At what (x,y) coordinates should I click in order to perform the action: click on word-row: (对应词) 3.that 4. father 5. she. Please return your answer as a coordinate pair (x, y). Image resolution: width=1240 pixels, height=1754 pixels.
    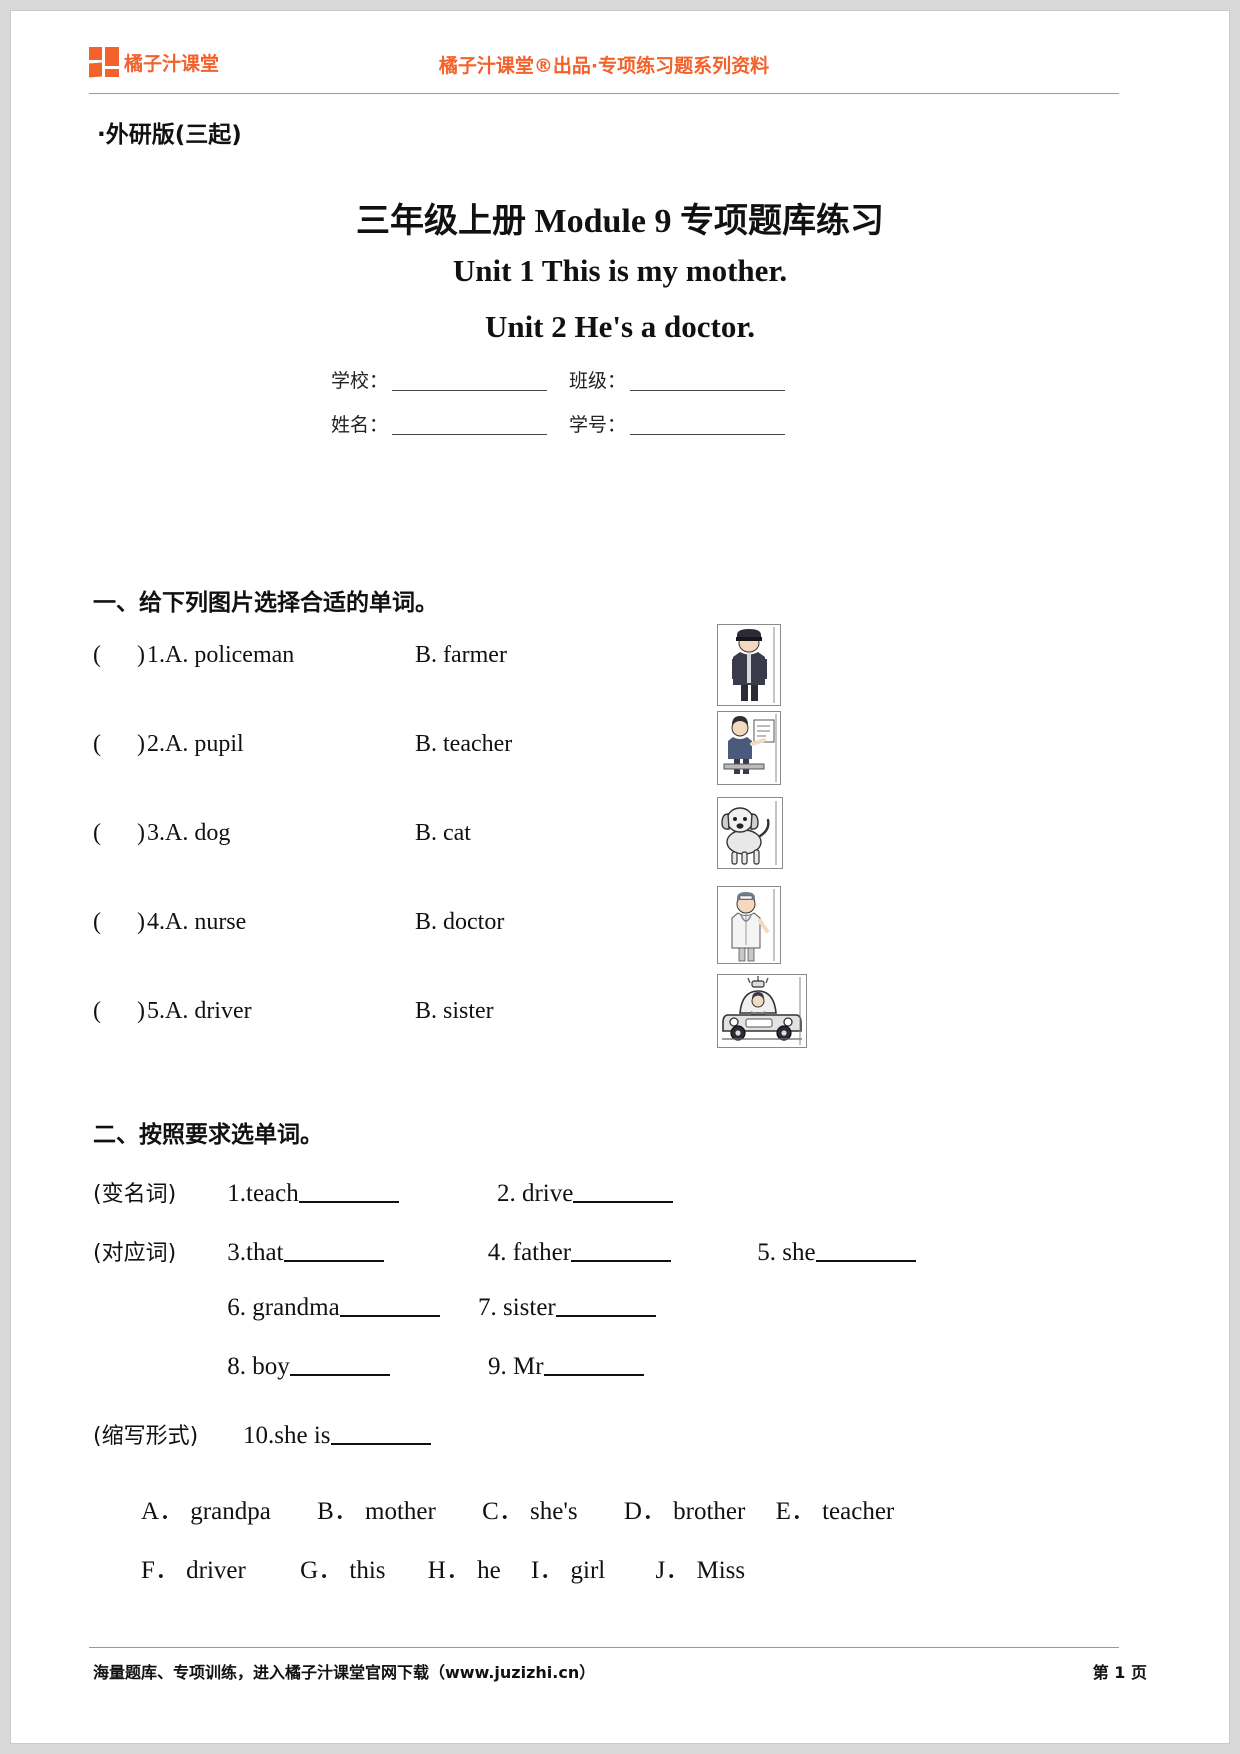
    Looking at the image, I should click on (593, 1264).